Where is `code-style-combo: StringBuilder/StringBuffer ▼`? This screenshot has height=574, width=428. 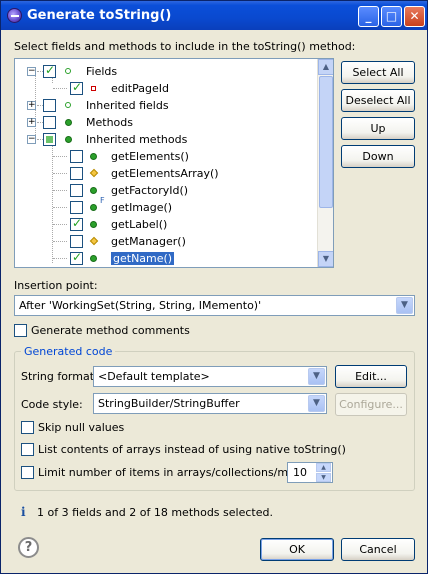 code-style-combo: StringBuilder/StringBuffer ▼ is located at coordinates (210, 403).